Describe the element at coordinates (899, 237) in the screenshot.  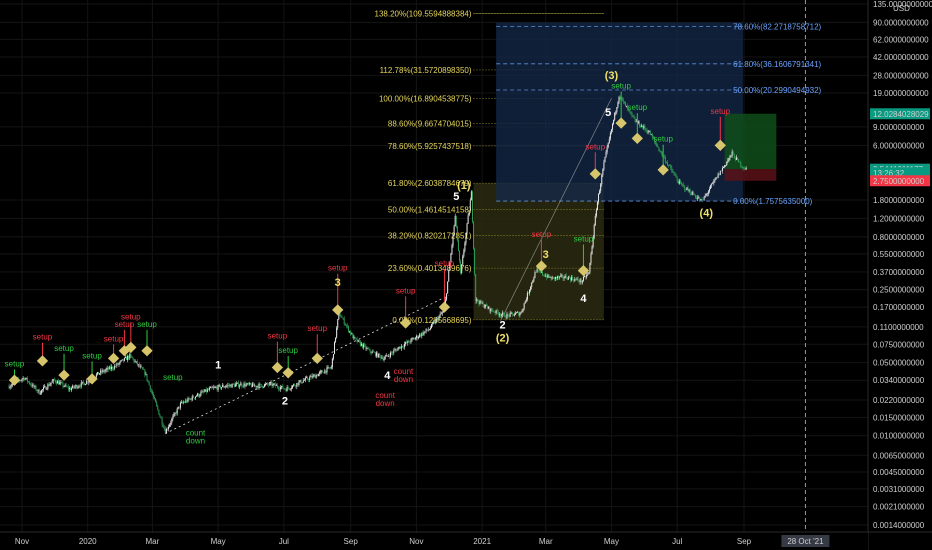
I see `price-tick-label: 0.8000000000` at that location.